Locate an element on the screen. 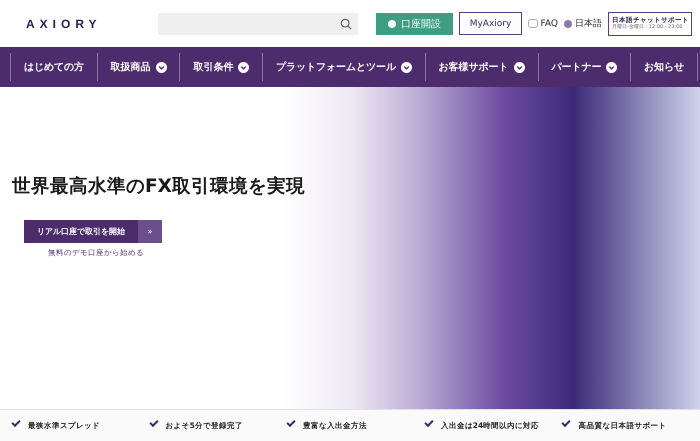  myaxiory-button: MyAxiory is located at coordinates (490, 23).